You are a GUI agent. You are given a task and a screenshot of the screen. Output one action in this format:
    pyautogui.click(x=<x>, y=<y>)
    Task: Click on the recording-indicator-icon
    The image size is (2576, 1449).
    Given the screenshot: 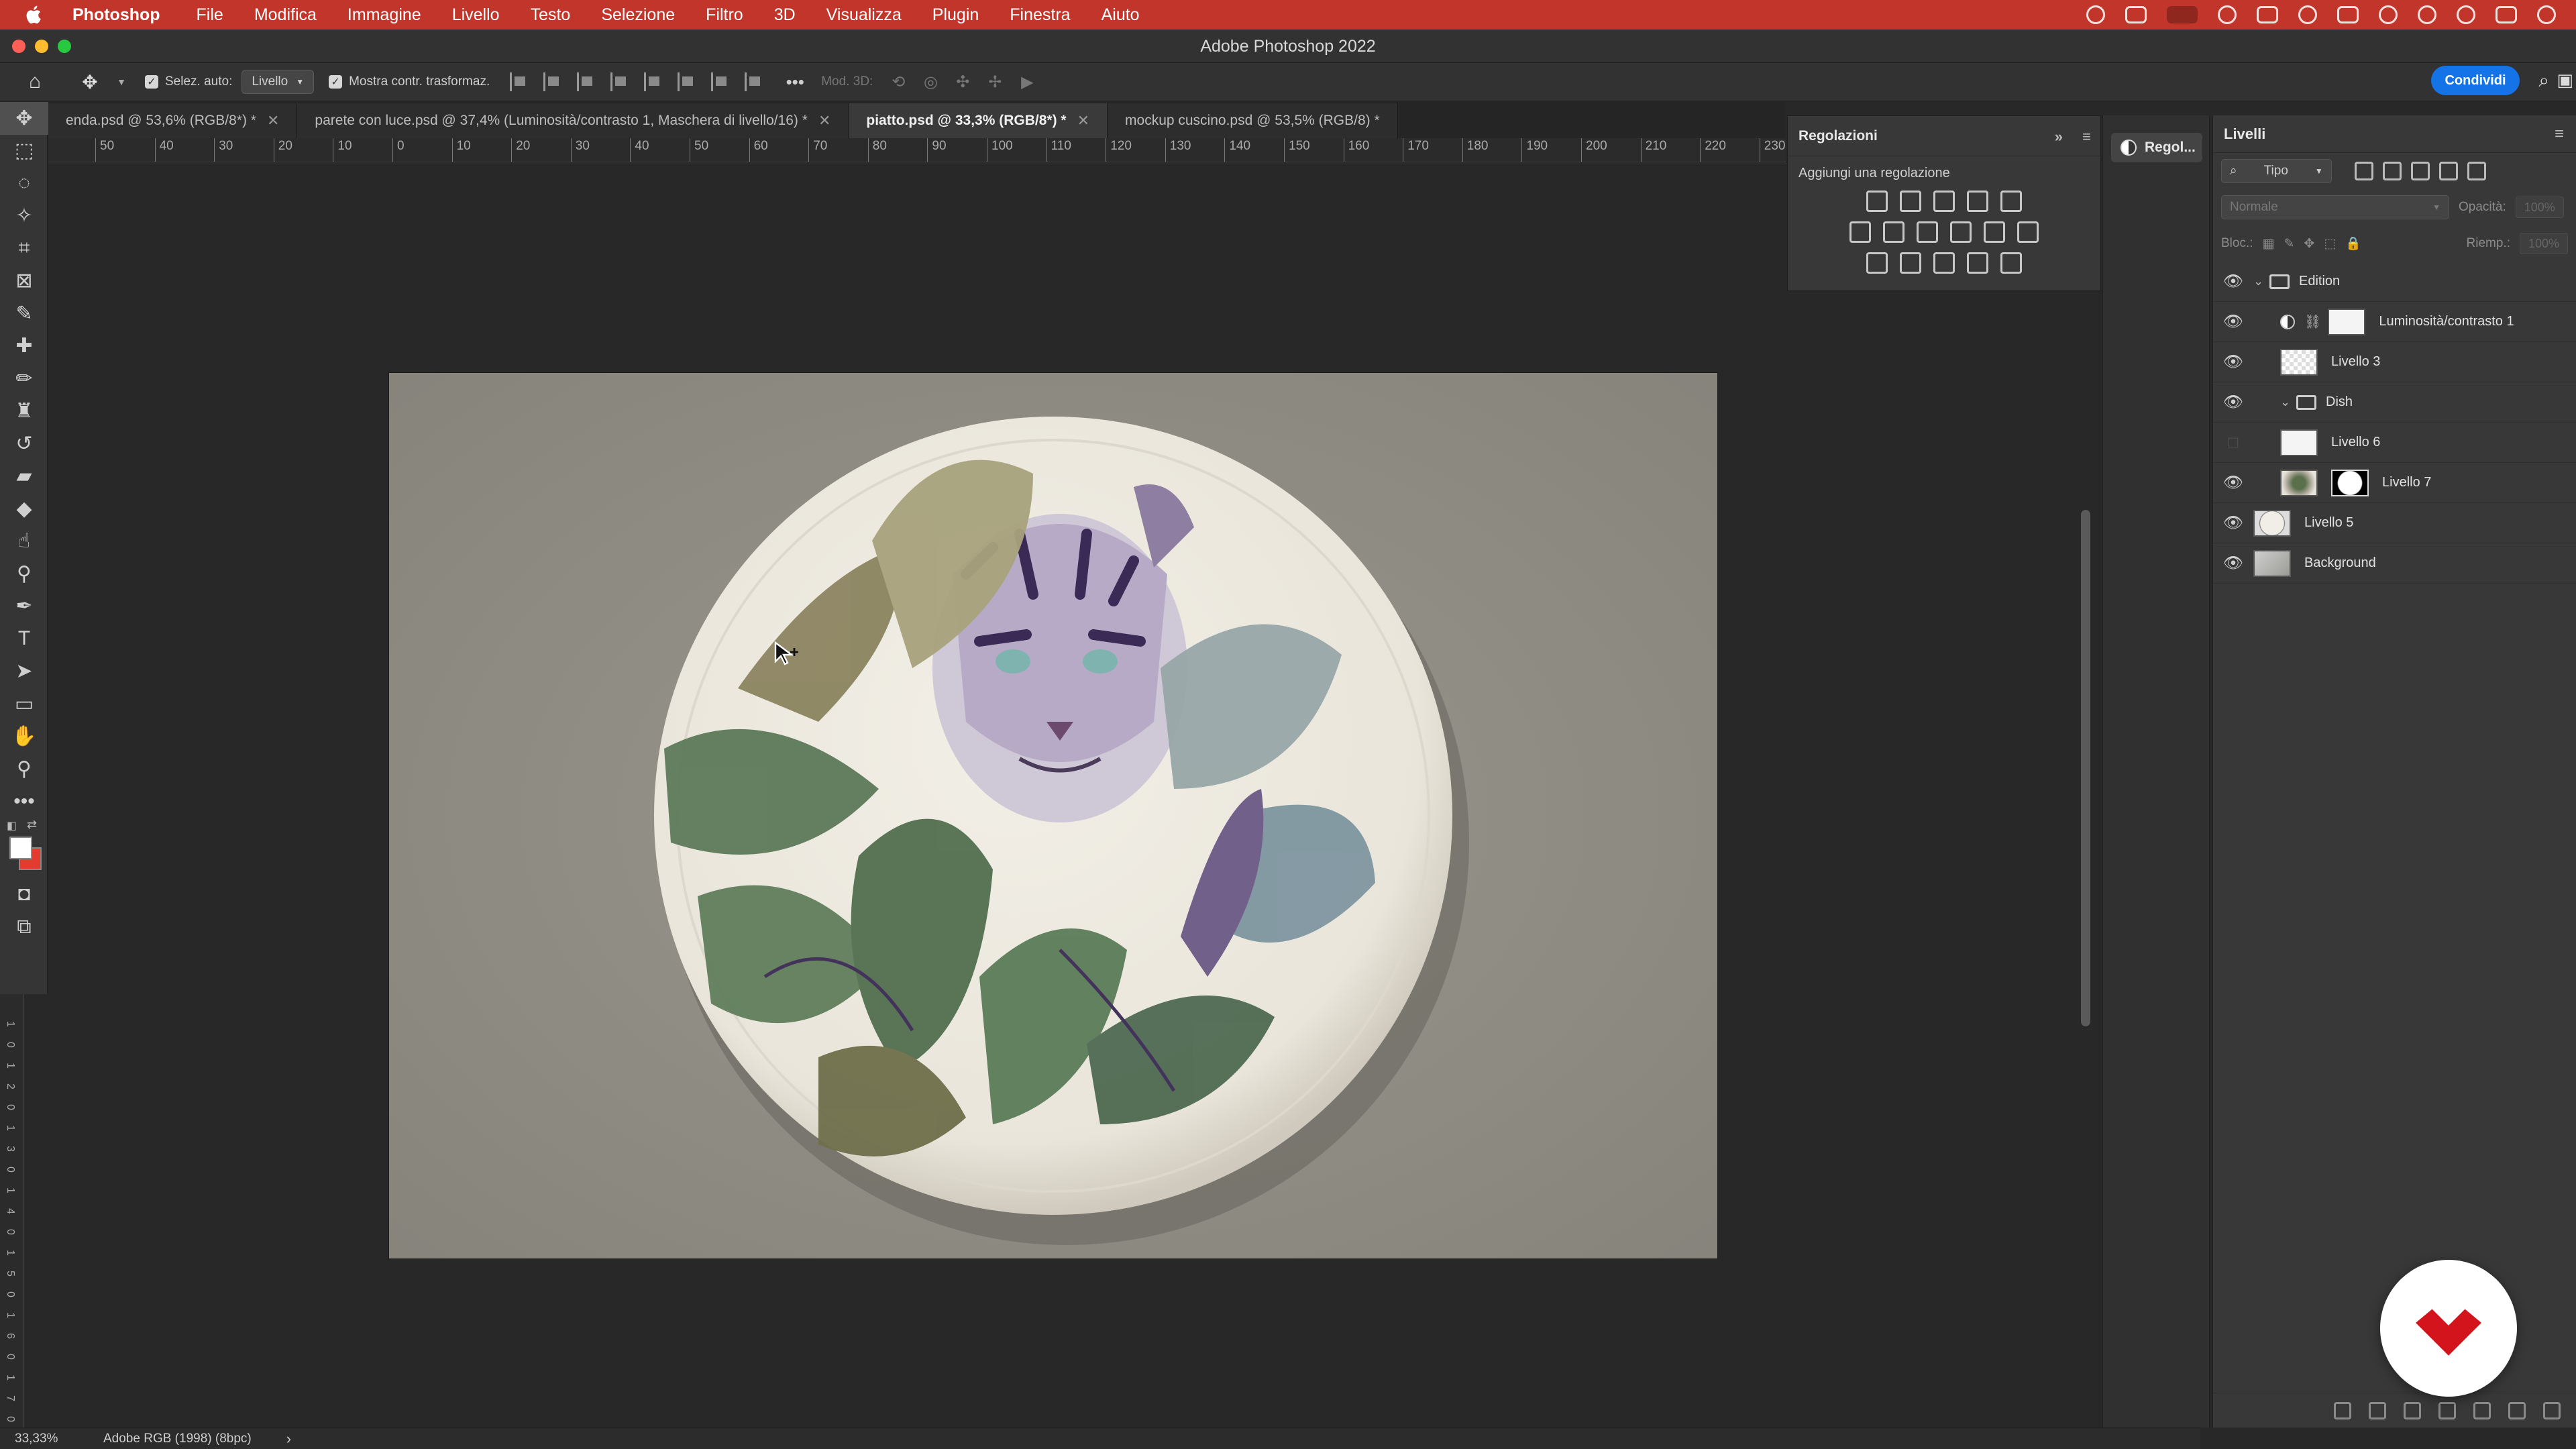 What is the action you would take?
    pyautogui.click(x=2182, y=14)
    